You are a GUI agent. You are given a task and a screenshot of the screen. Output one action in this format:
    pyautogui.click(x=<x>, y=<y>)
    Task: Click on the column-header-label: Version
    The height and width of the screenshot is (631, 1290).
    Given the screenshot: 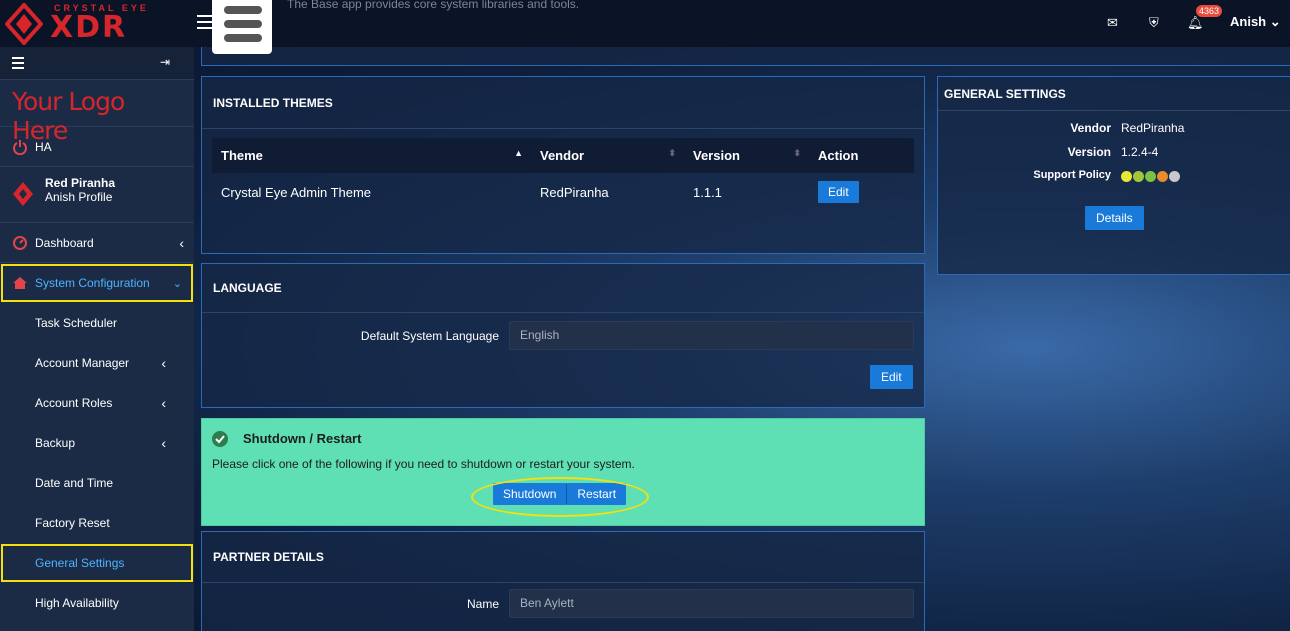 What is the action you would take?
    pyautogui.click(x=716, y=155)
    